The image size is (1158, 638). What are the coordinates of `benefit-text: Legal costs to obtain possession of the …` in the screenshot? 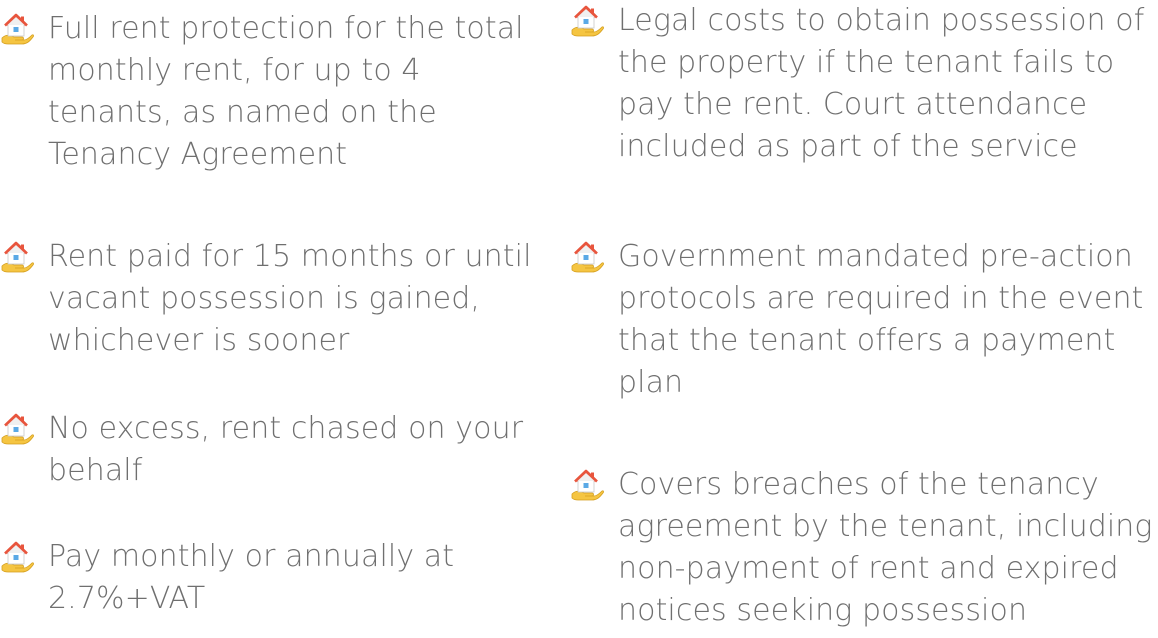 It's located at (881, 83).